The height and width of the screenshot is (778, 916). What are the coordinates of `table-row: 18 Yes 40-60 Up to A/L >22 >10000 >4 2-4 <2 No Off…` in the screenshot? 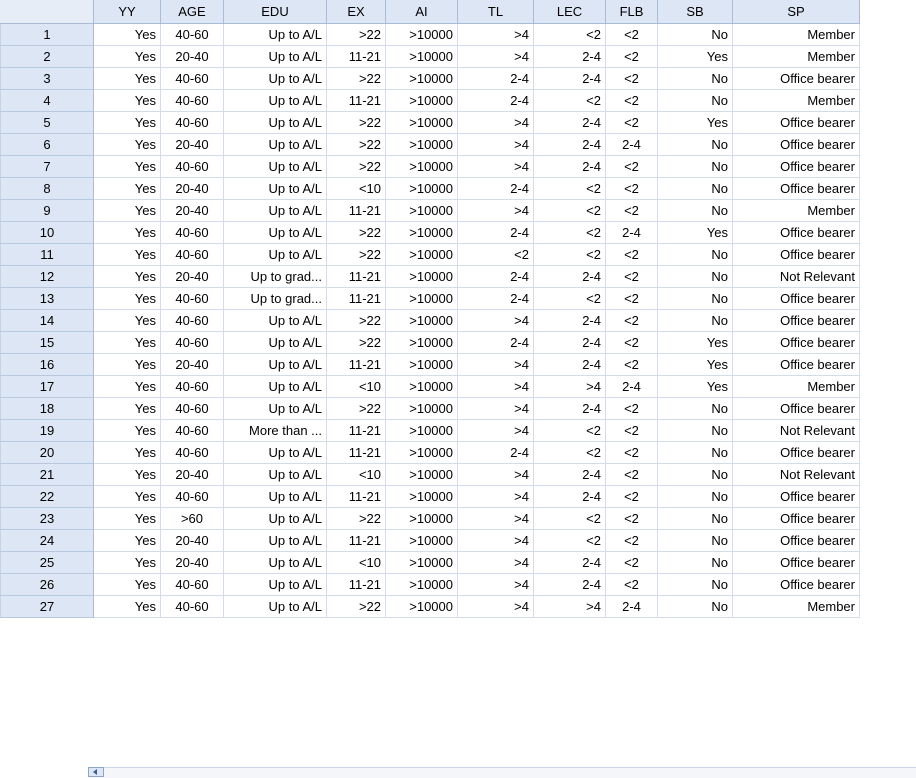 It's located at (430, 409).